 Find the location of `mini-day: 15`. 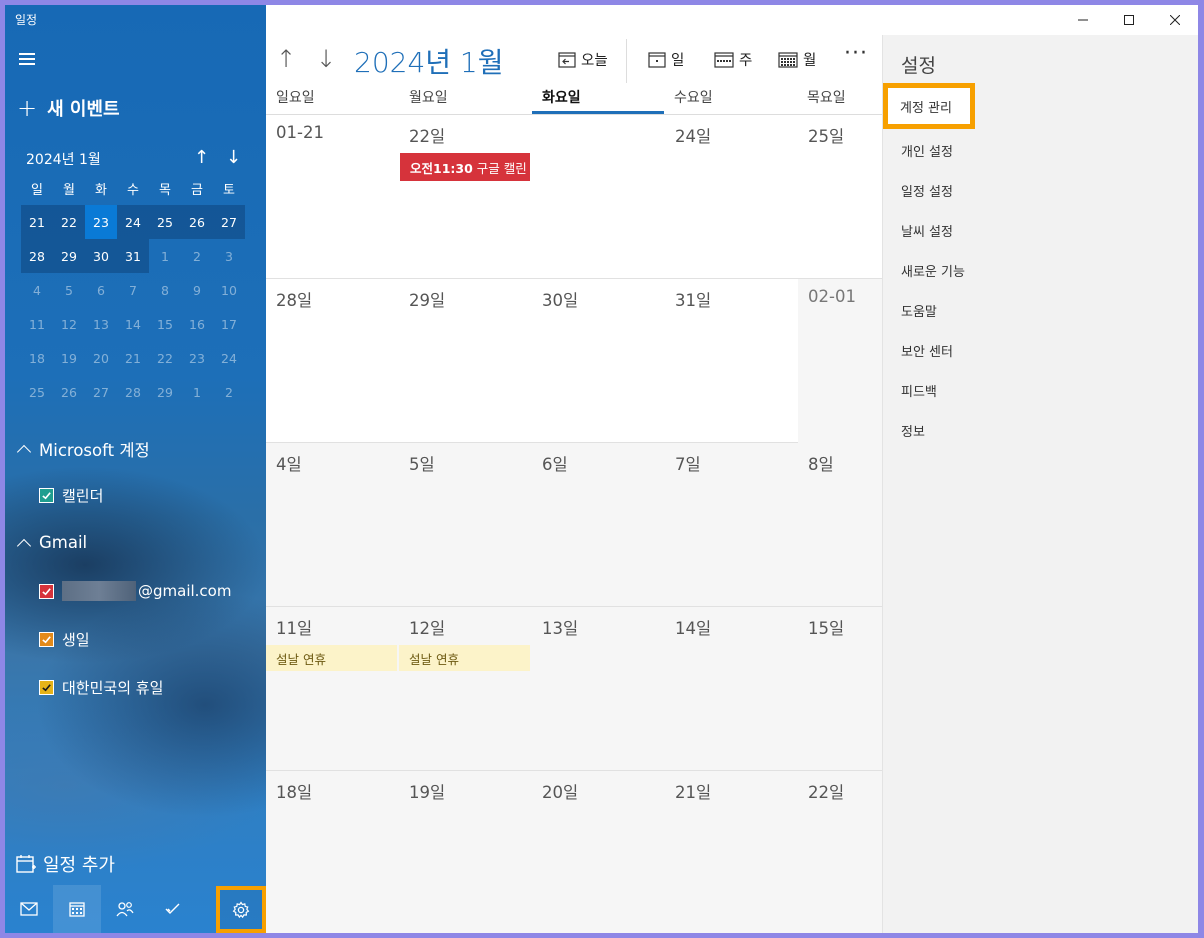

mini-day: 15 is located at coordinates (165, 324).